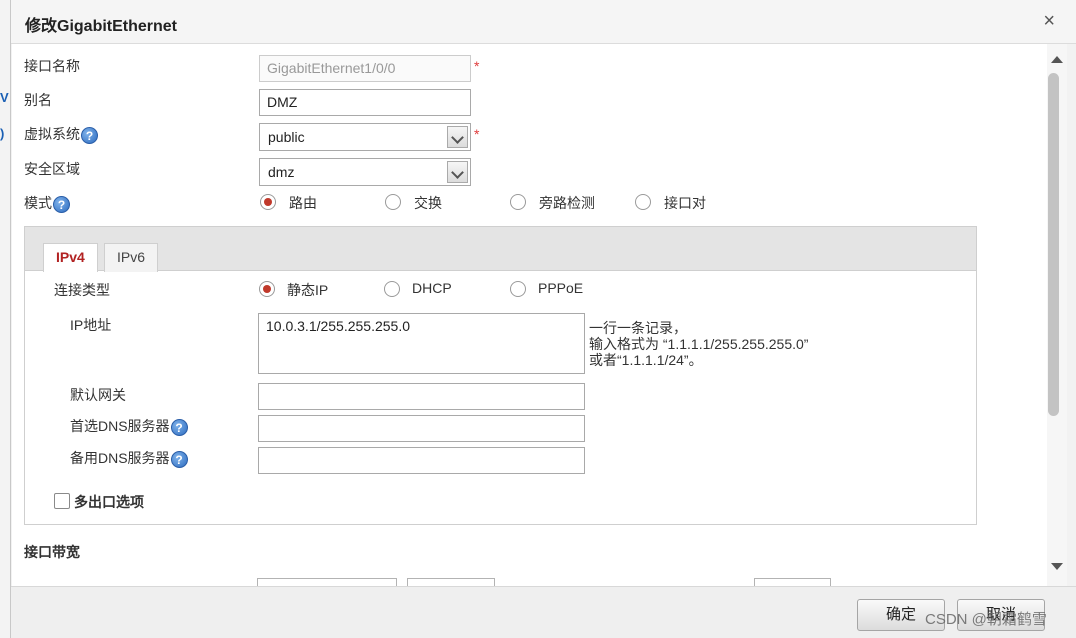  I want to click on conn-radio-static-ip, so click(267, 289).